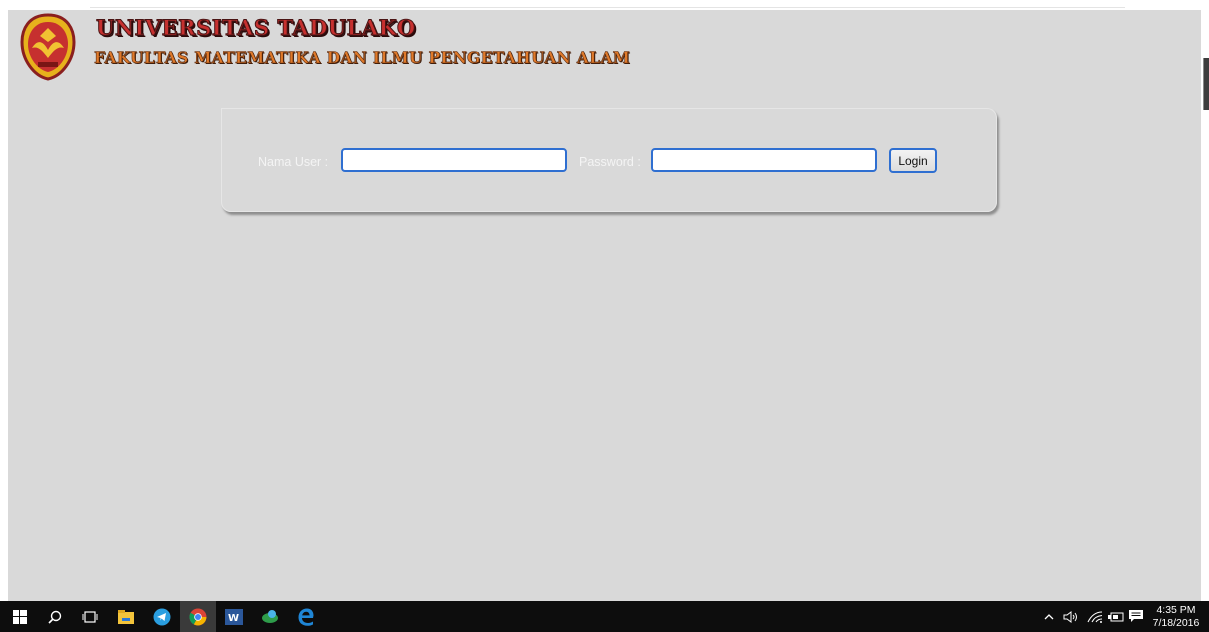 The width and height of the screenshot is (1209, 632). What do you see at coordinates (162, 616) in the screenshot?
I see `telegram-icon` at bounding box center [162, 616].